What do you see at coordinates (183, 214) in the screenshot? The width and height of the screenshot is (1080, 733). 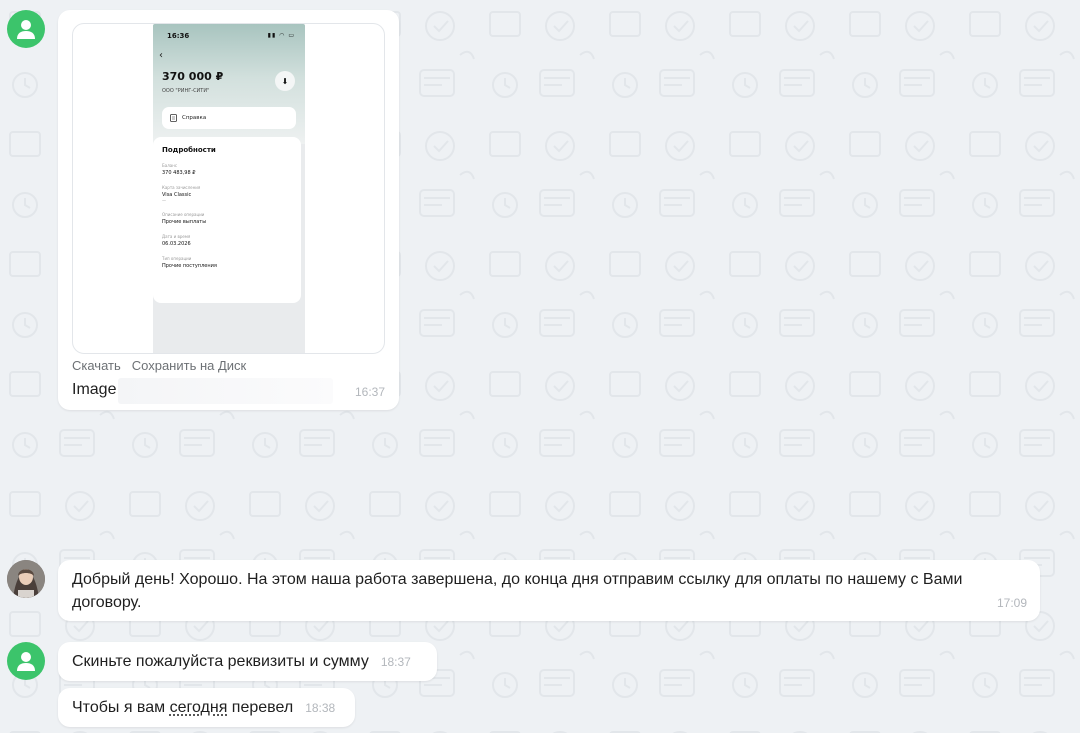 I see `field-label: Описание операции` at bounding box center [183, 214].